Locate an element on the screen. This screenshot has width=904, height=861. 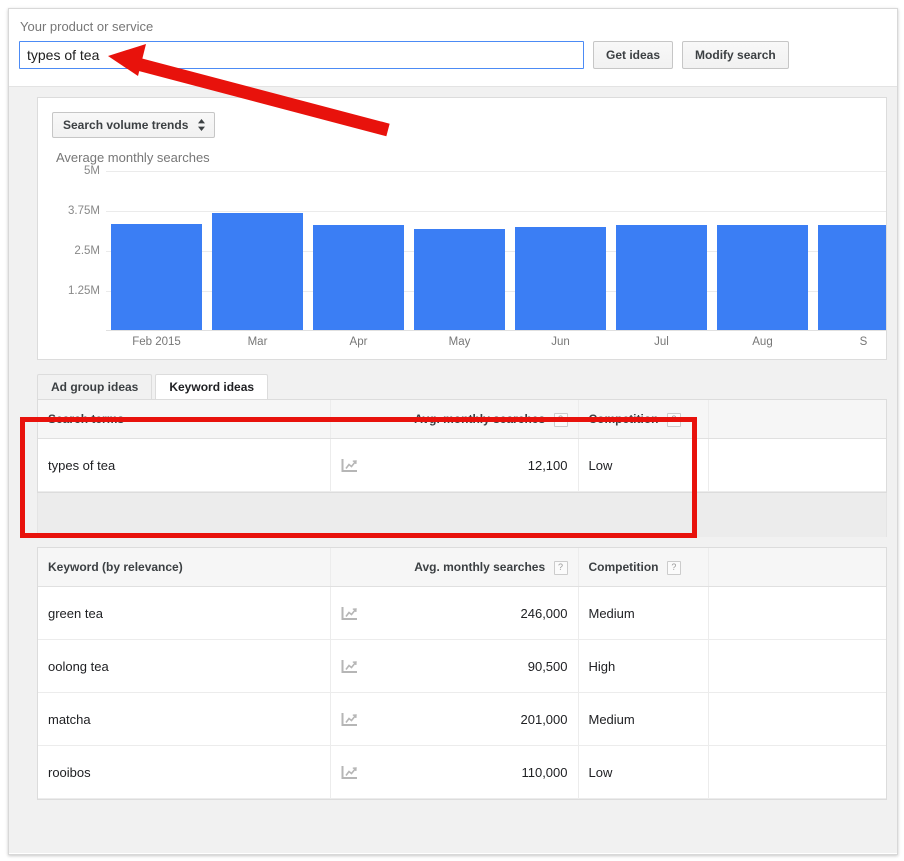
table-row: rooibos 110,000 Low is located at coordinates (462, 772).